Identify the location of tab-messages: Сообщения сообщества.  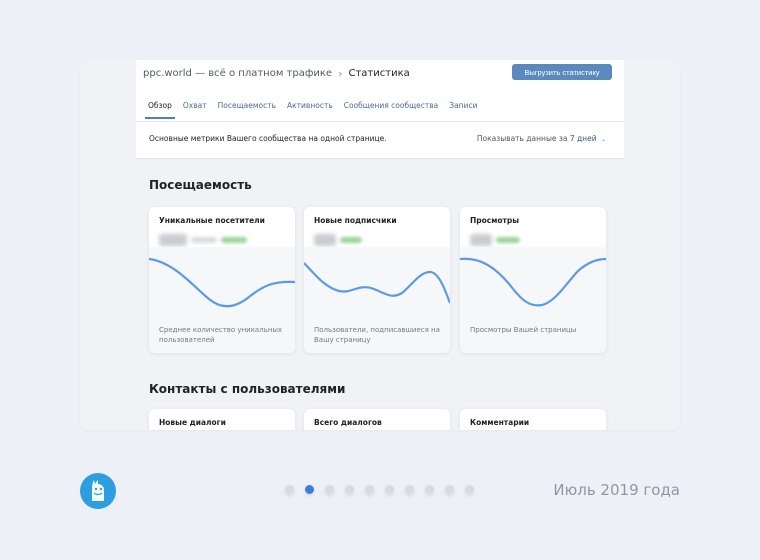
(391, 110).